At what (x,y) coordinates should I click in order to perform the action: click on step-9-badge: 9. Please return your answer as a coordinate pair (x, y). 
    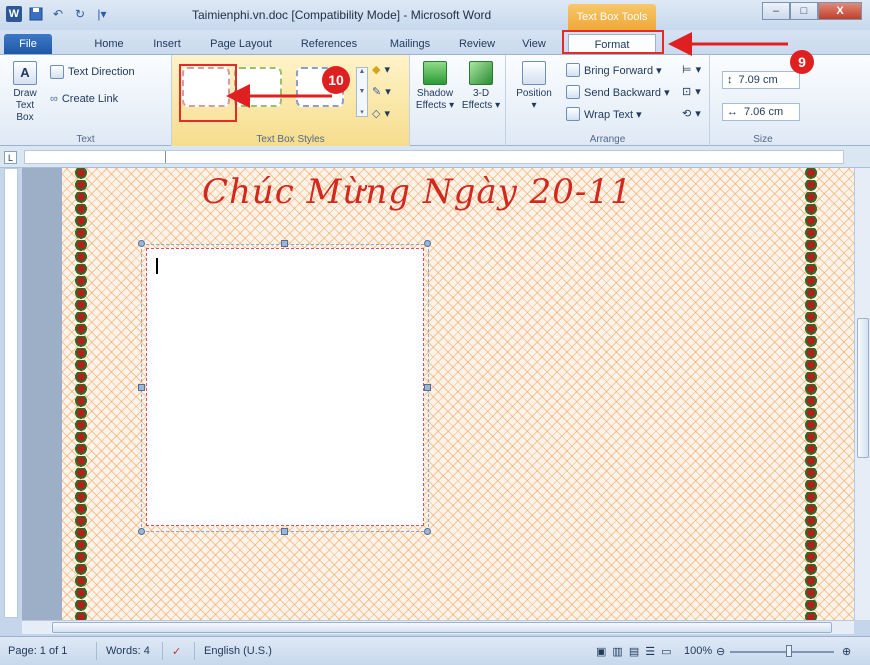
    Looking at the image, I should click on (802, 62).